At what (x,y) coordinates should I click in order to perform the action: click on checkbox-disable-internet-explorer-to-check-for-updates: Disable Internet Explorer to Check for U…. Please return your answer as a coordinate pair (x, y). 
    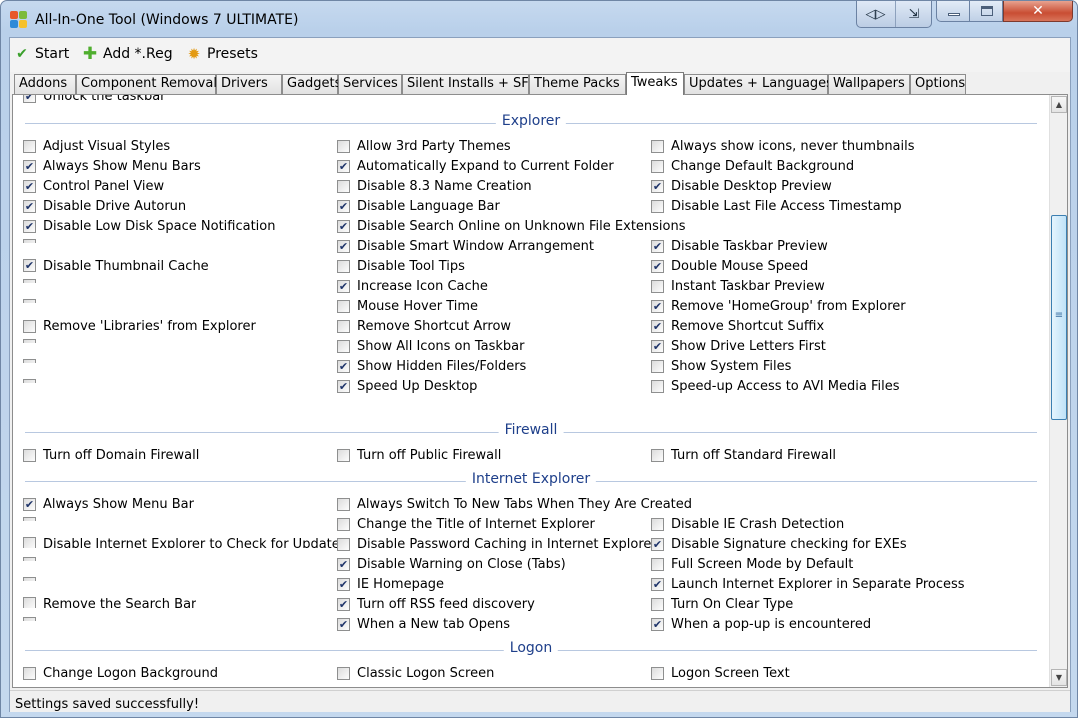
    Looking at the image, I should click on (185, 542).